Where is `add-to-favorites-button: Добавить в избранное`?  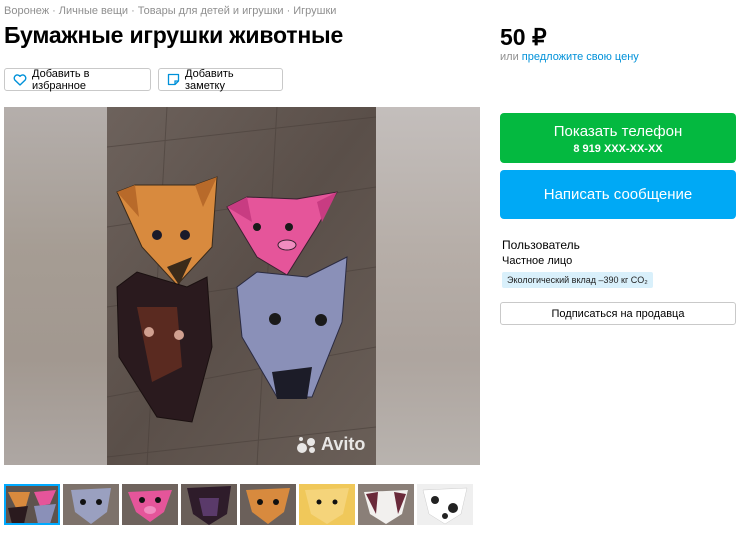 add-to-favorites-button: Добавить в избранное is located at coordinates (77, 79).